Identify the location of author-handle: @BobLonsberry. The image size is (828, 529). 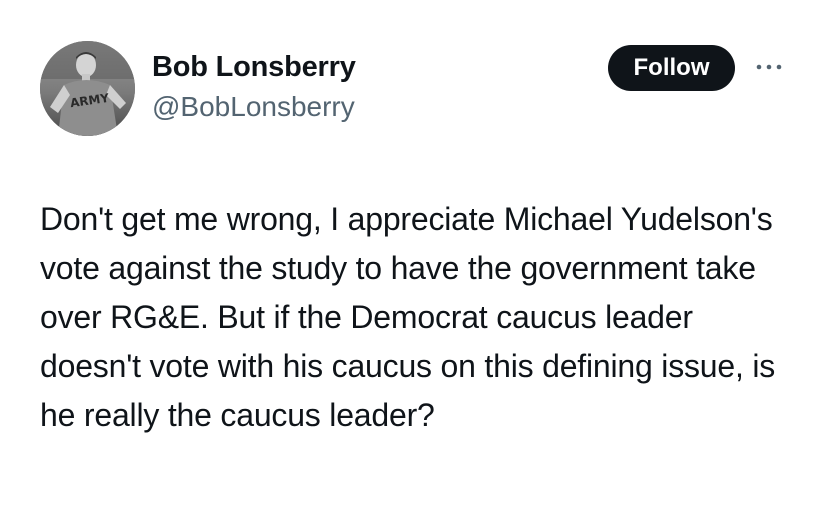
(253, 107).